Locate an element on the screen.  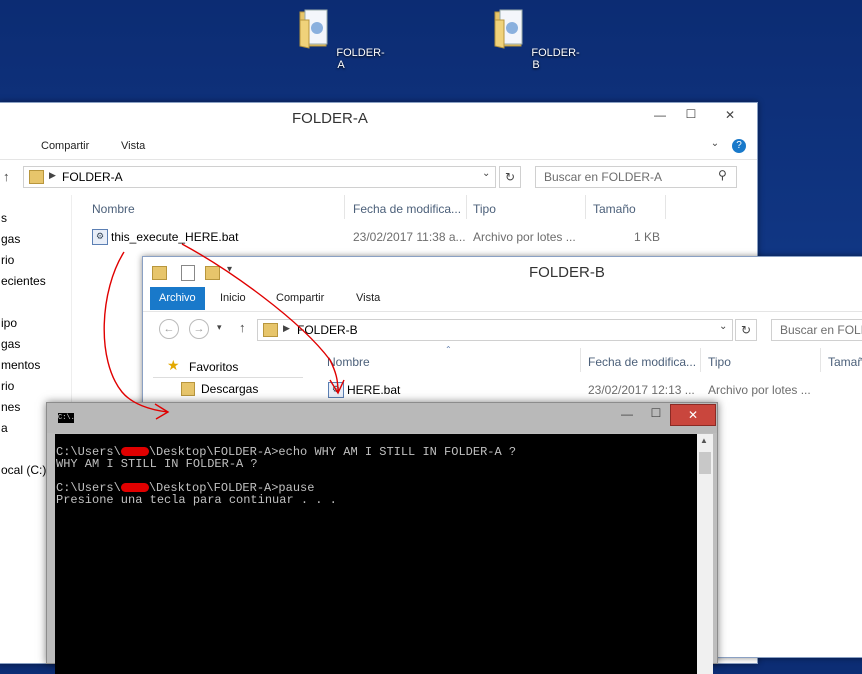
folder-a-ribbon: Compartir Vista ⌄ ? is located at coordinates (378, 147).